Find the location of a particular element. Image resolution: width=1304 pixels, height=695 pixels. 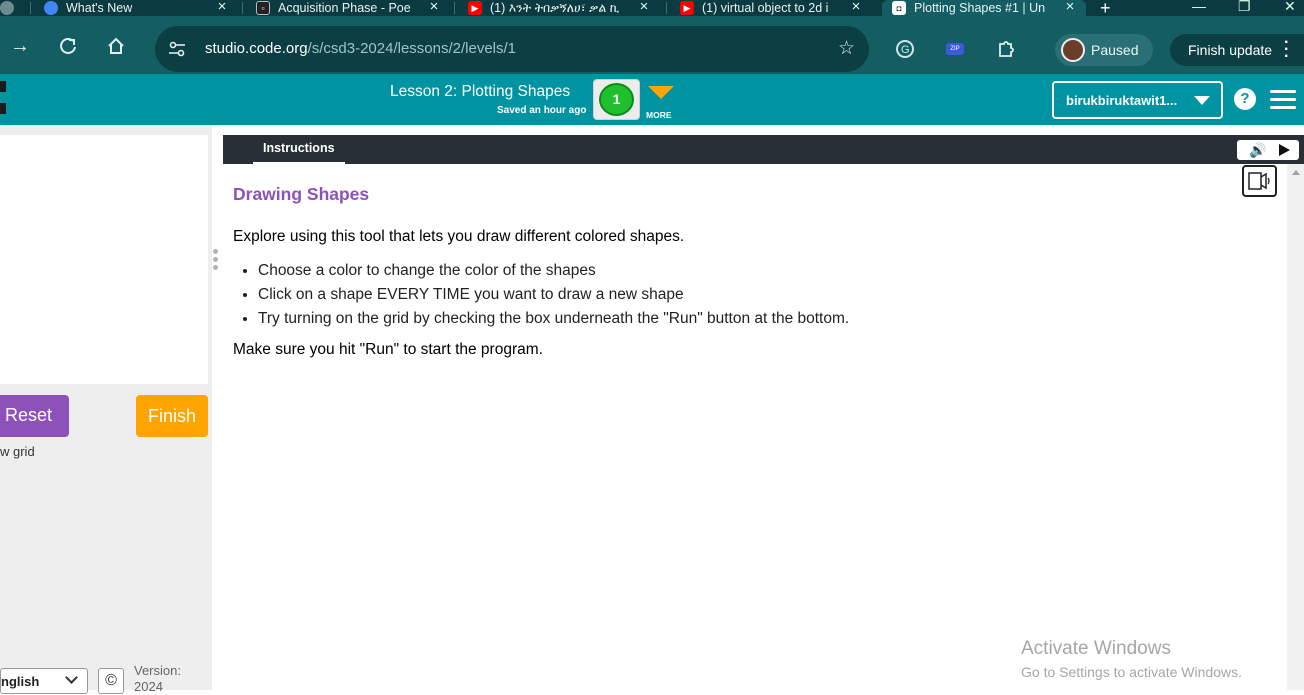

level-bubble: 1 is located at coordinates (616, 99).